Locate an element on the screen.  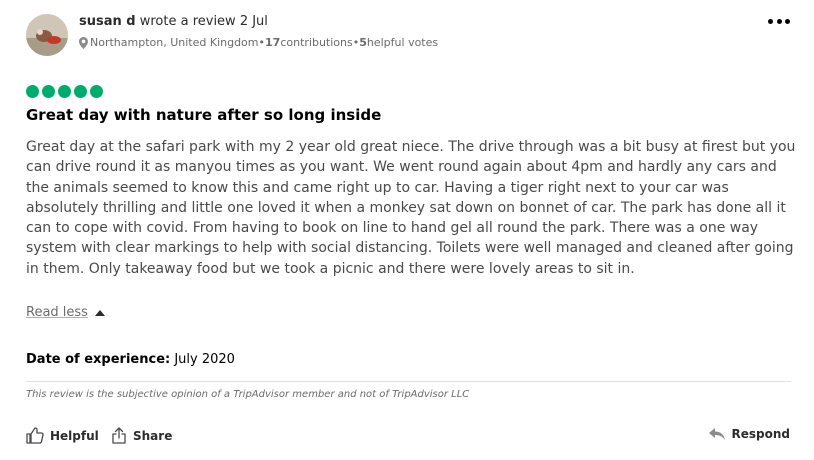
helpful-label: Helpful is located at coordinates (74, 435).